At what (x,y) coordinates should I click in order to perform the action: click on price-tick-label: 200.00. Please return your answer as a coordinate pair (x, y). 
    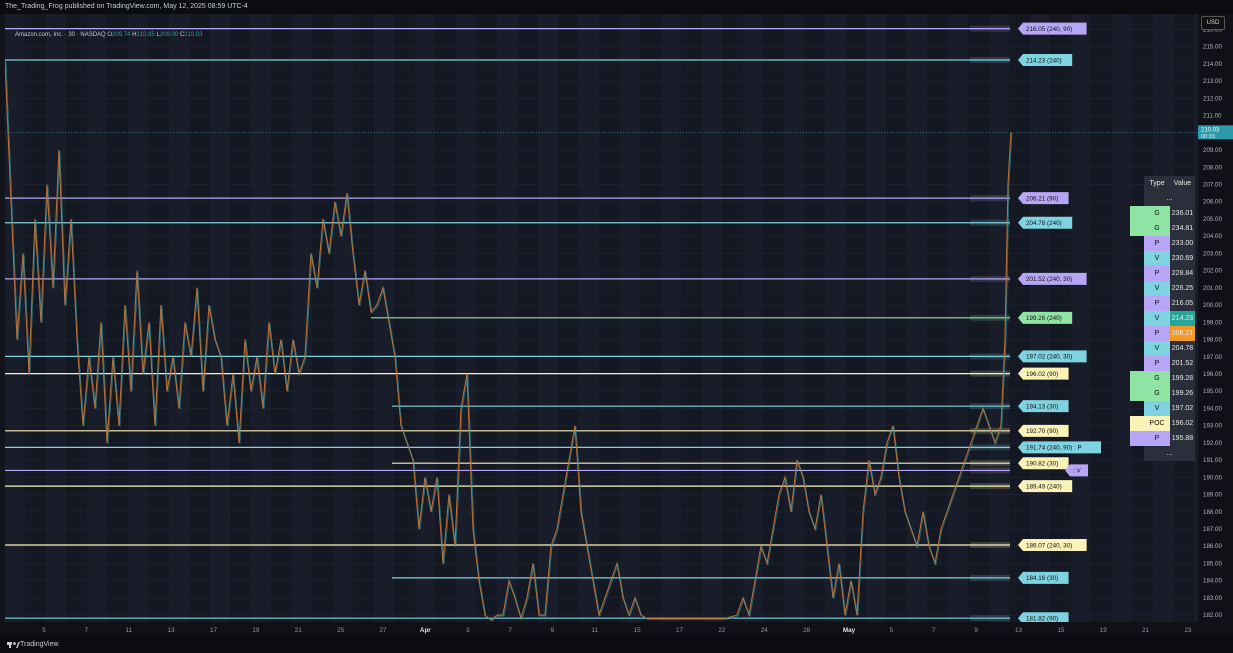
    Looking at the image, I should click on (1212, 305).